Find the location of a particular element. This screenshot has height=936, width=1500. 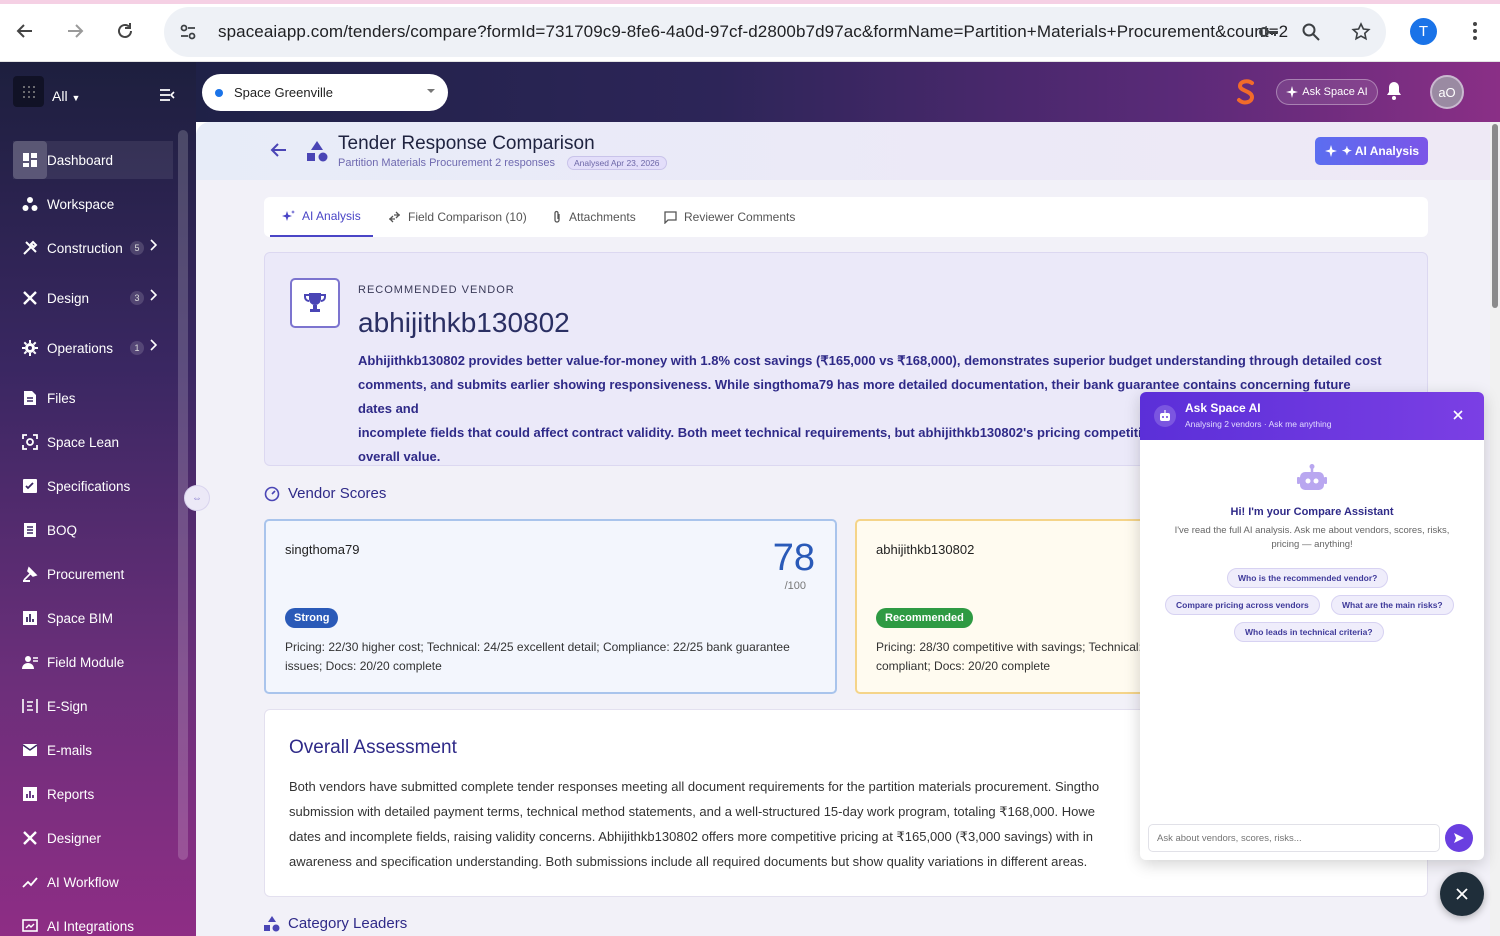

tab-field-comparison: Field Comparison (10) is located at coordinates (457, 217).